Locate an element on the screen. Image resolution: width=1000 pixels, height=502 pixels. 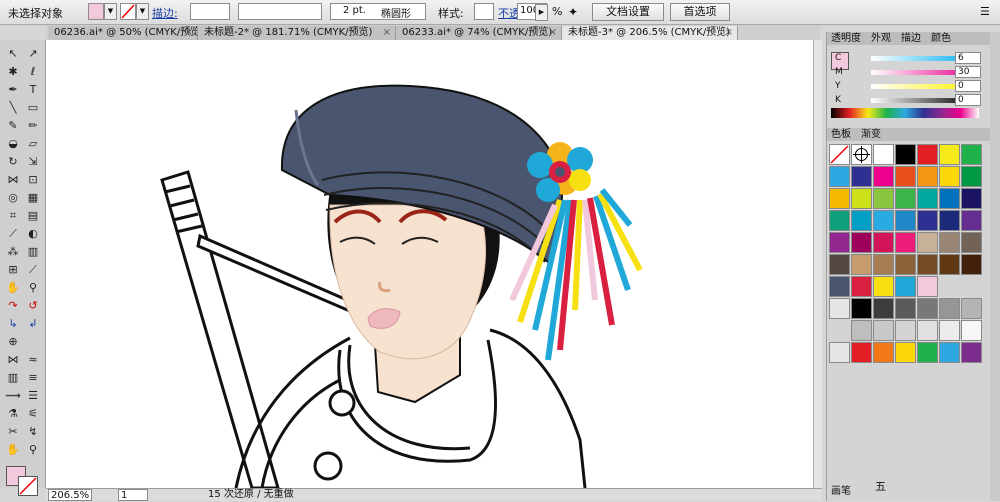
blob-brush-tool-icon: ◒ is located at coordinates (13, 144).